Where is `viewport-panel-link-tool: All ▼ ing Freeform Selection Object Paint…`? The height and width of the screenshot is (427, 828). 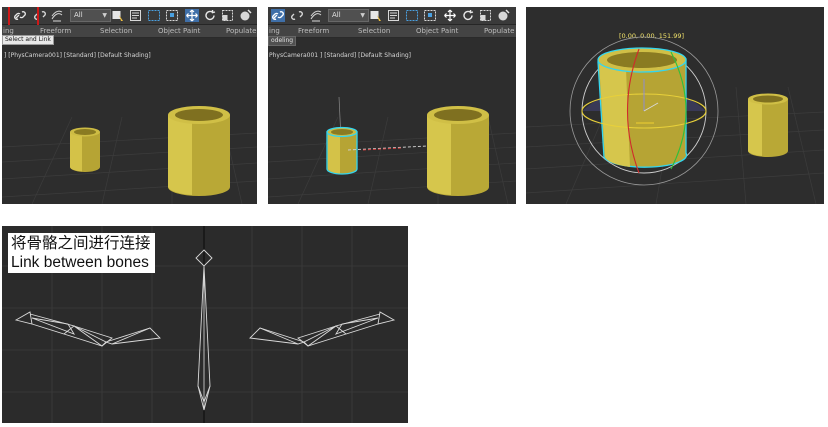
viewport-panel-link-tool: All ▼ ing Freeform Selection Object Paint… is located at coordinates (129, 105).